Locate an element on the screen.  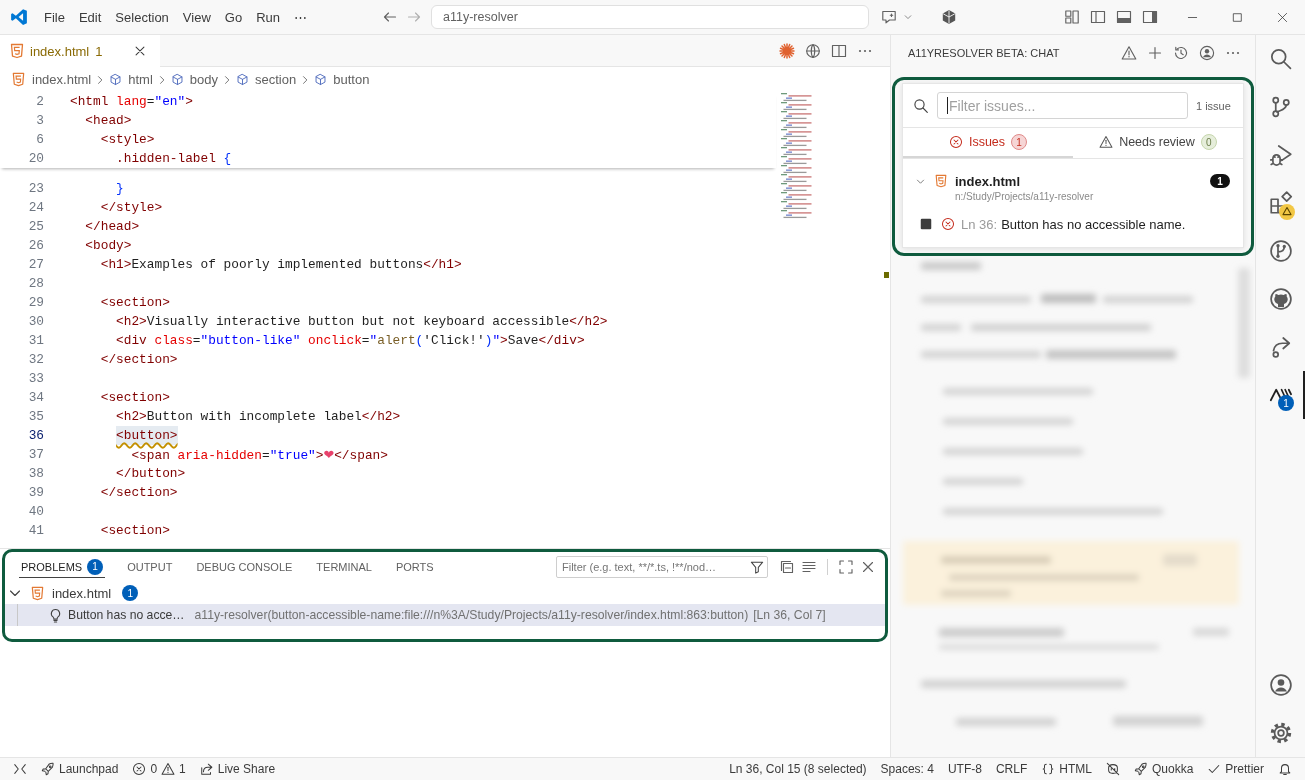
line-number: 26 is located at coordinates (35, 246).